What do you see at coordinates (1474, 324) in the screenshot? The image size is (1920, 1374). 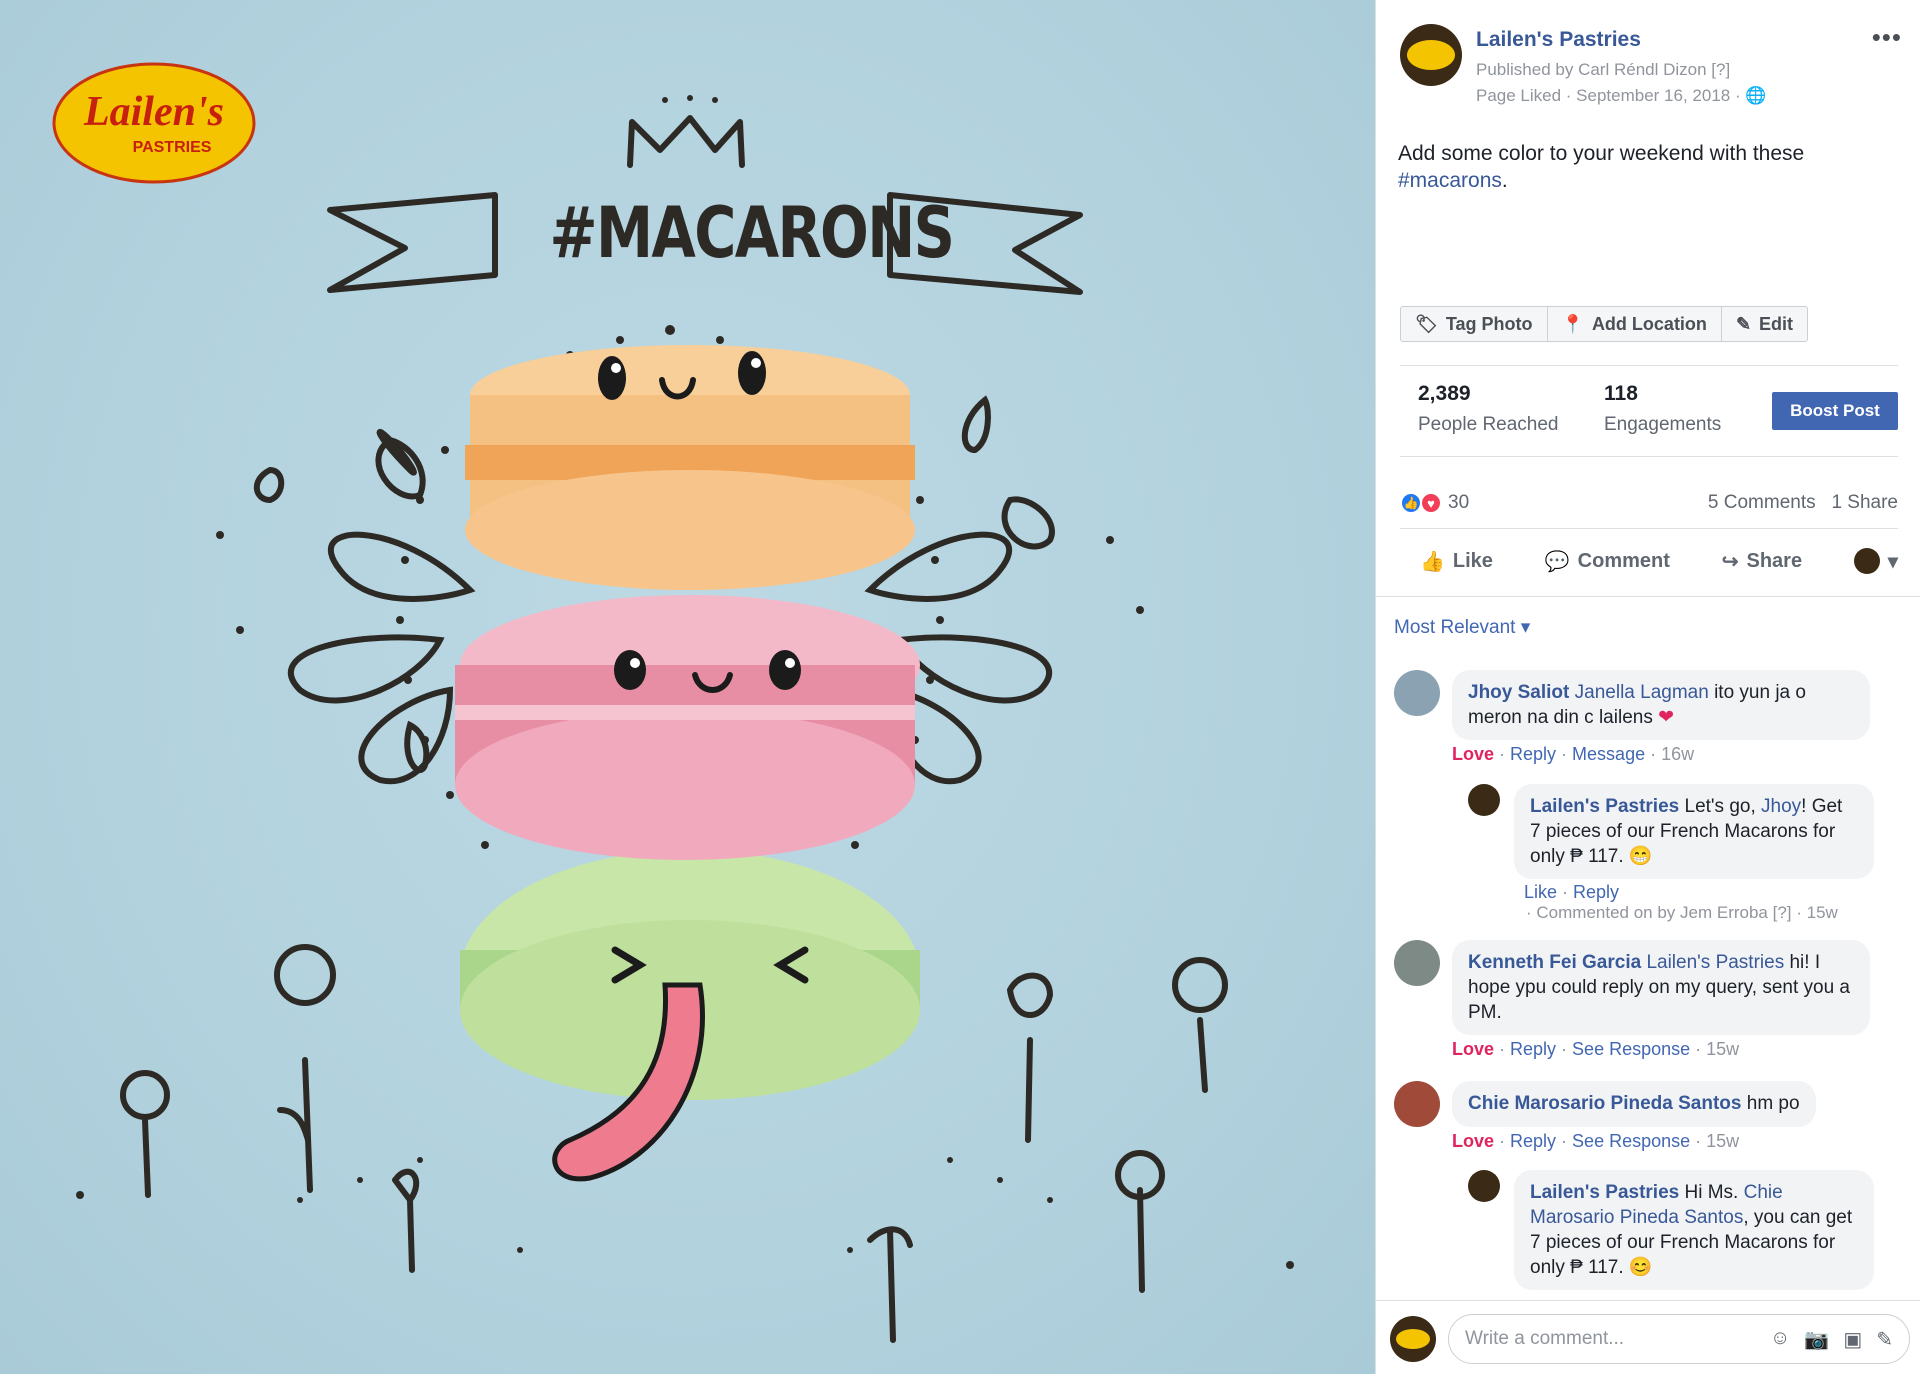 I see `tag-photo-button: 🏷 Tag Photo` at bounding box center [1474, 324].